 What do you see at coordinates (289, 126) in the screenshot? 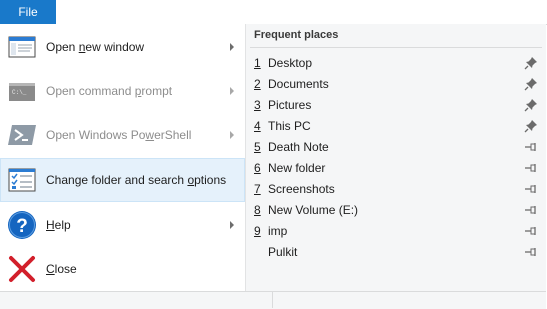
I see `place-name: This PC` at bounding box center [289, 126].